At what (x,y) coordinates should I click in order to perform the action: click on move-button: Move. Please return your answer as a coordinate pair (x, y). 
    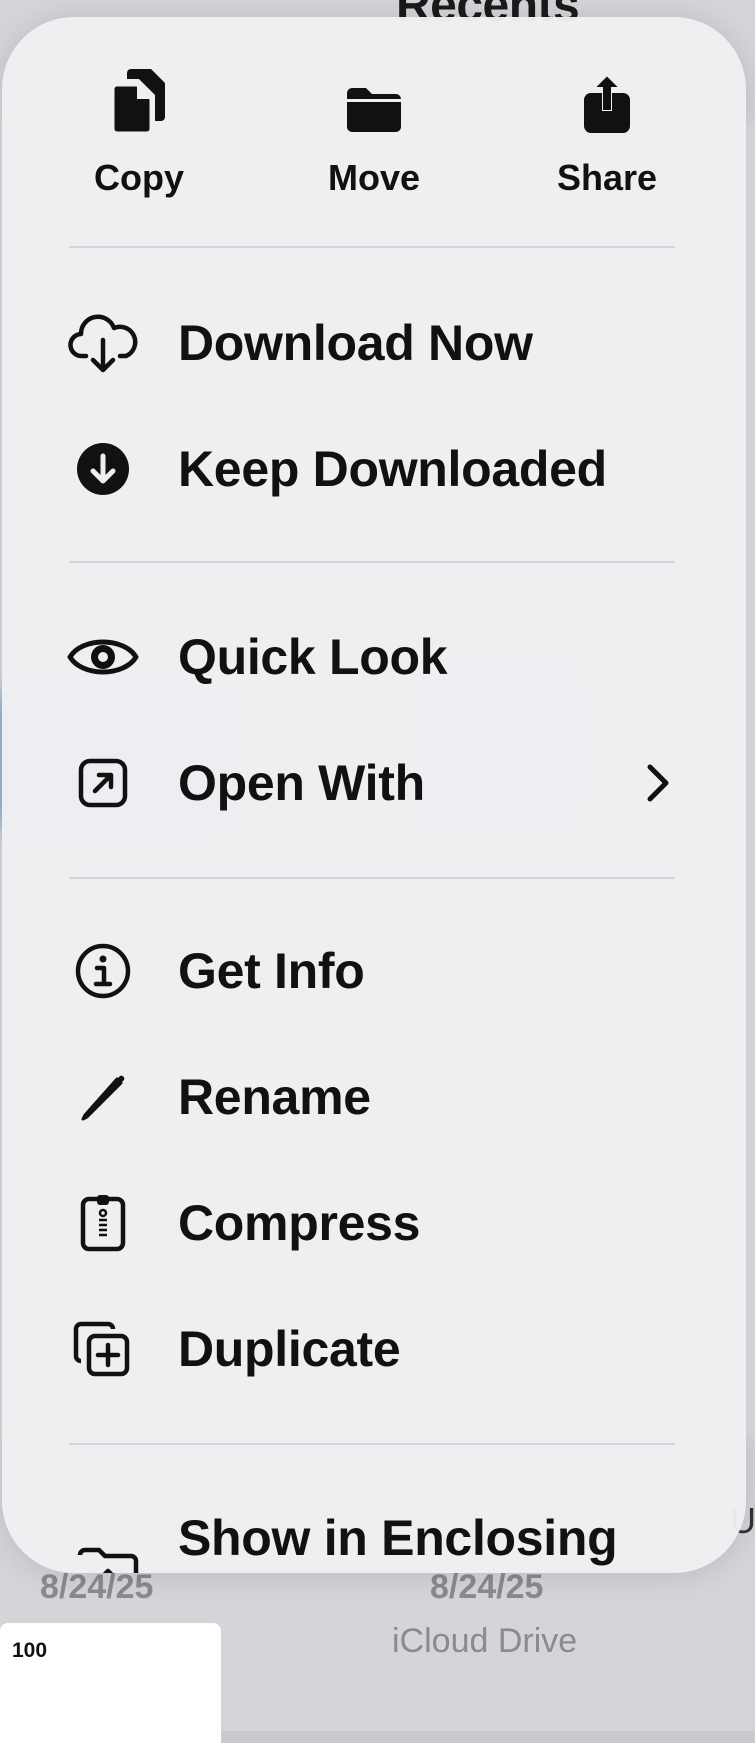
    Looking at the image, I should click on (374, 132).